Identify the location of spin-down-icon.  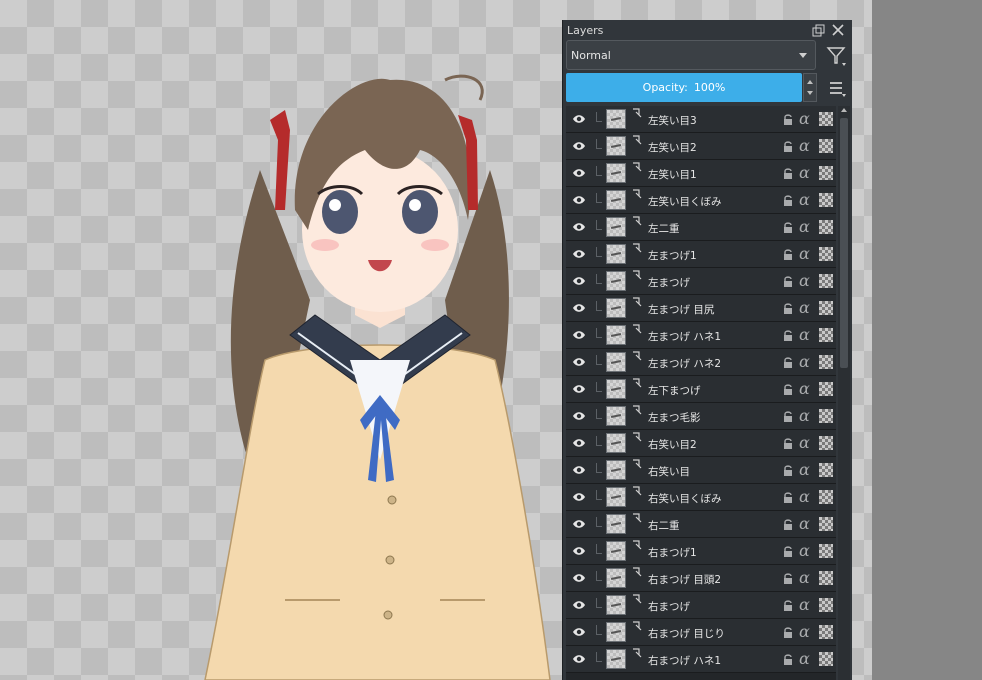
(810, 93).